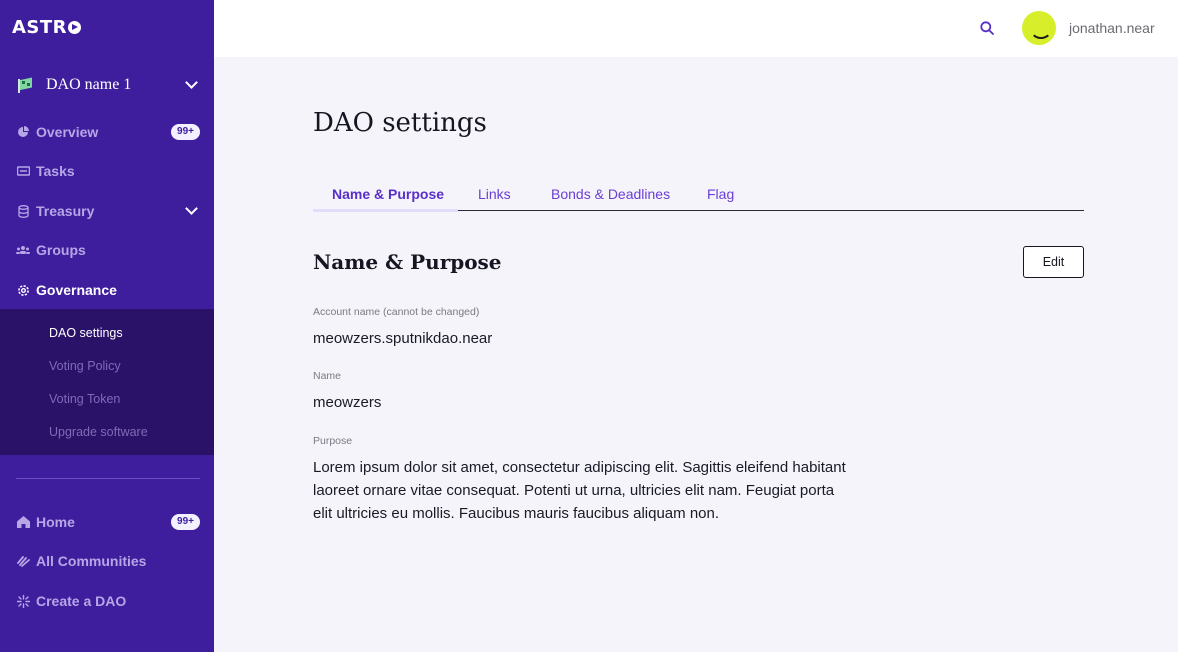  What do you see at coordinates (400, 123) in the screenshot?
I see `page-title: DAO settings` at bounding box center [400, 123].